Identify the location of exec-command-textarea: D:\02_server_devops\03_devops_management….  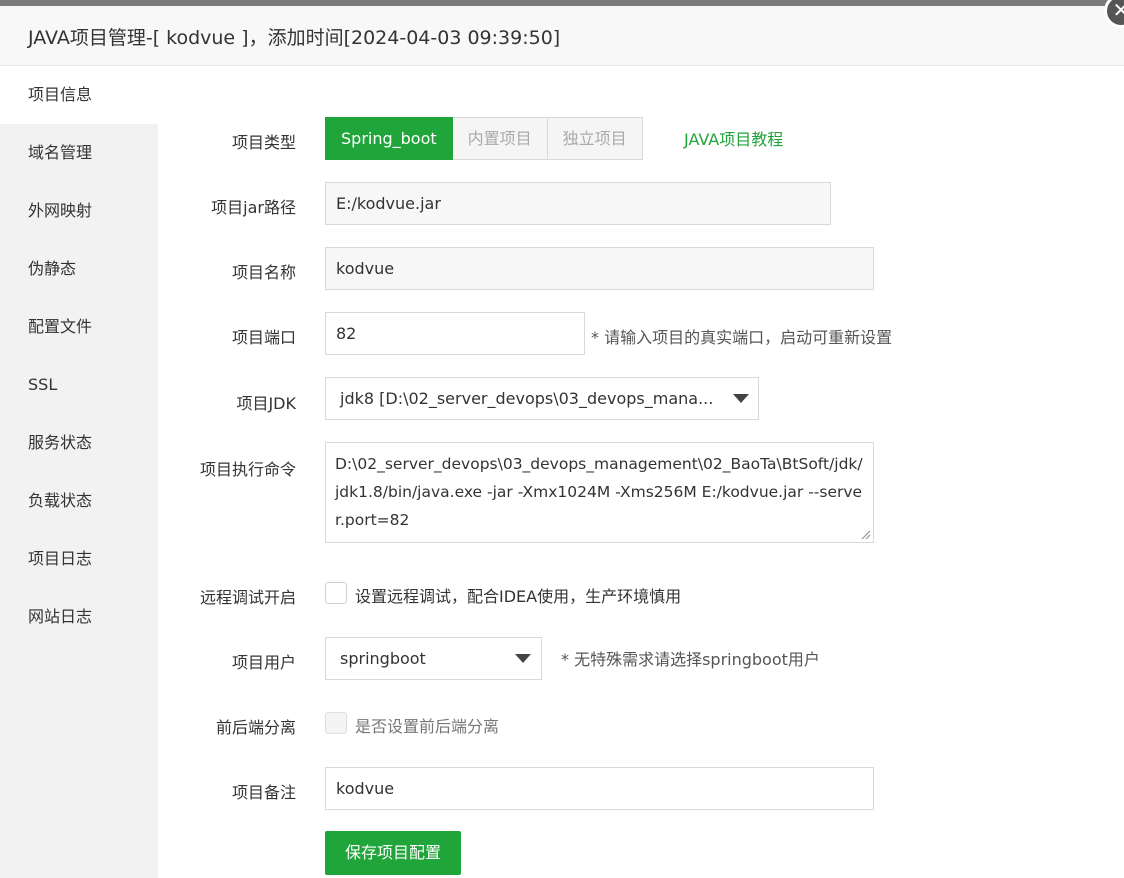
(599, 492).